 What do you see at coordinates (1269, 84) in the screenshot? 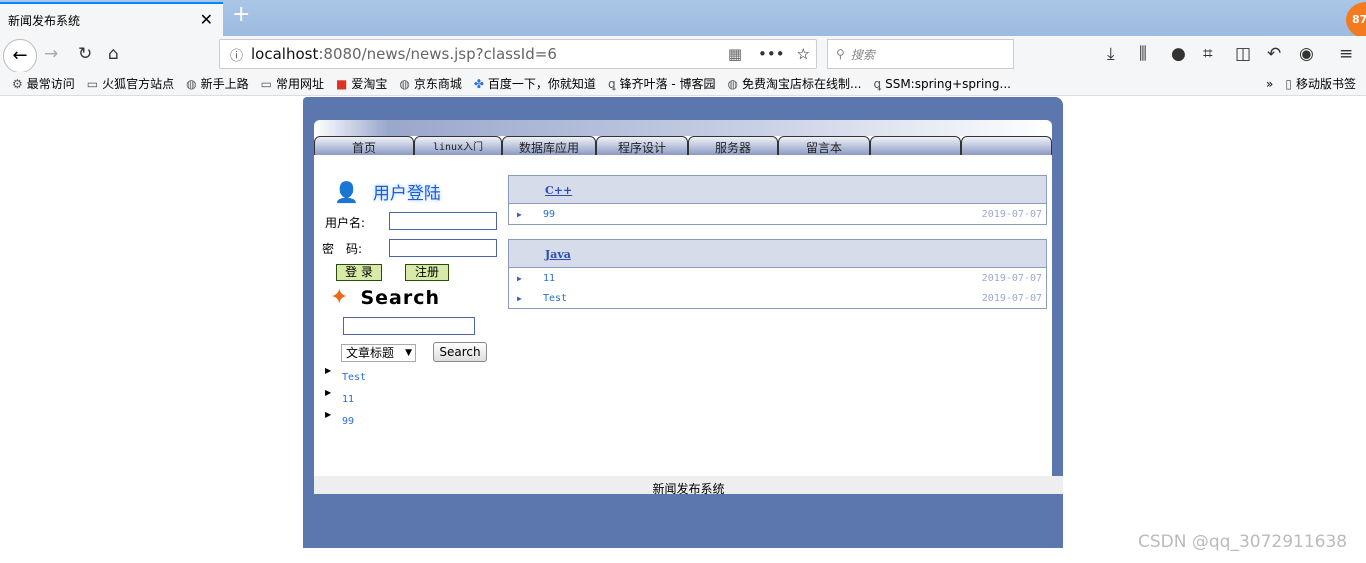
I see `overflow-icon: »` at bounding box center [1269, 84].